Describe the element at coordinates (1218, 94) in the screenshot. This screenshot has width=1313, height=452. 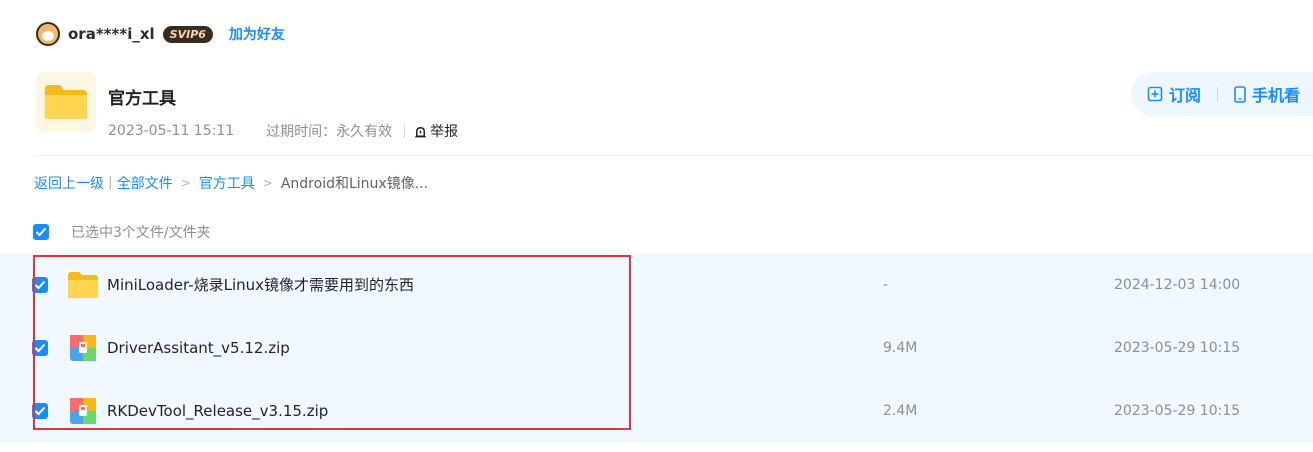
I see `pill-divider` at that location.